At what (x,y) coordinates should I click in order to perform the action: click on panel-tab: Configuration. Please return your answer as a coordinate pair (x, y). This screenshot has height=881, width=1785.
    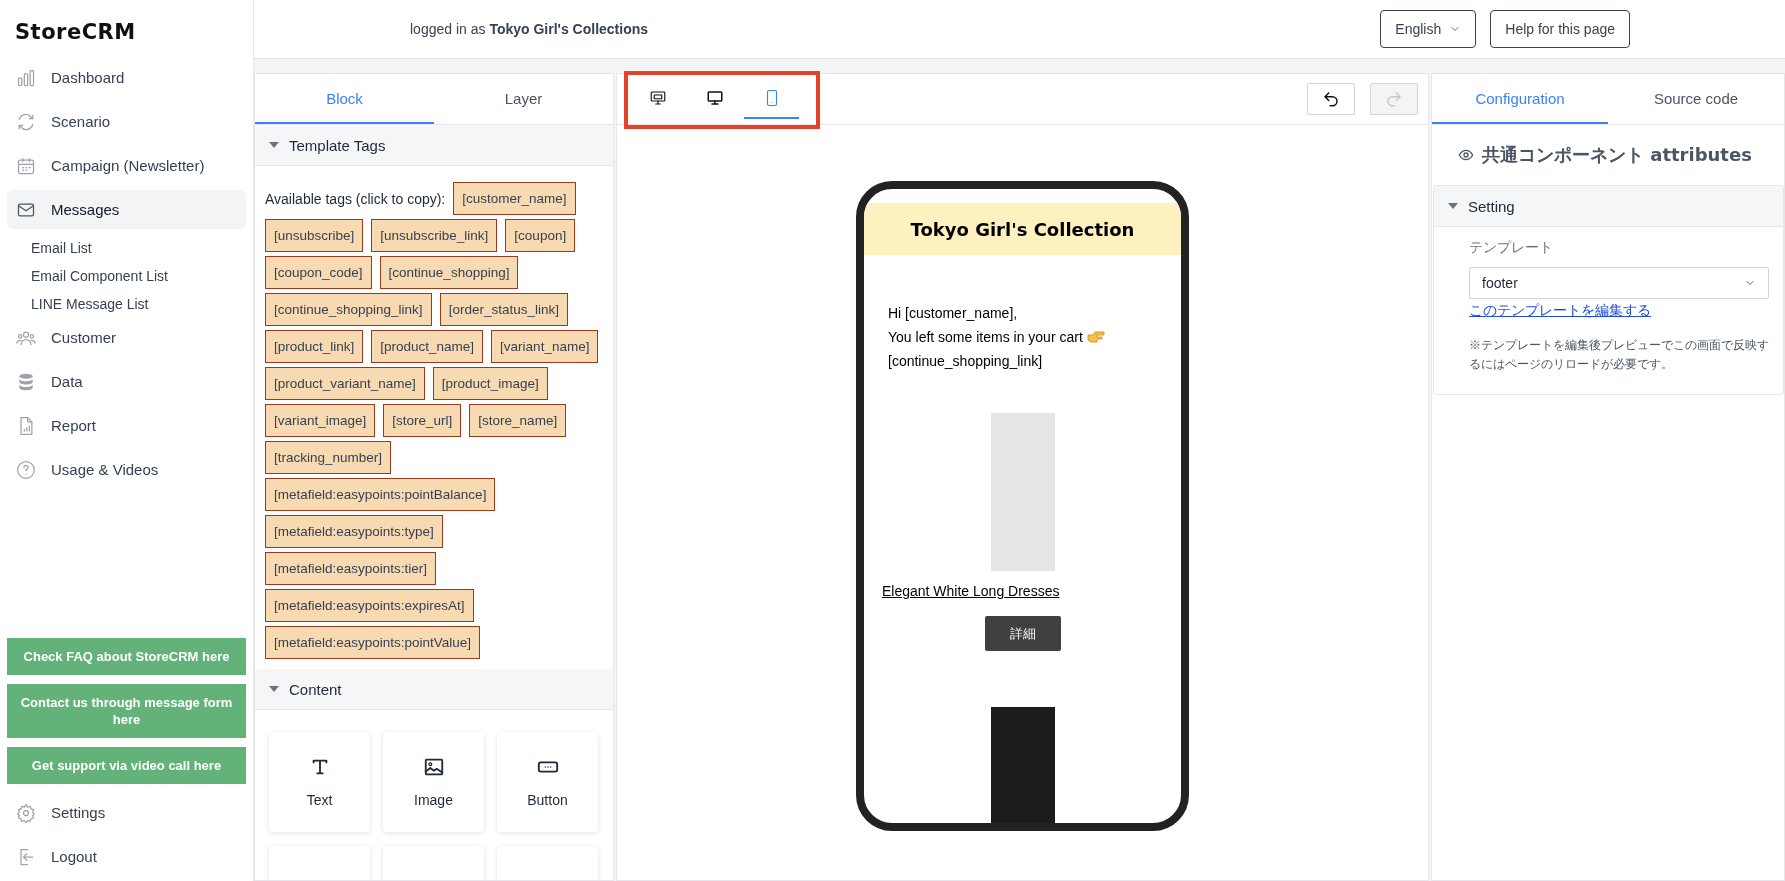
    Looking at the image, I should click on (1520, 99).